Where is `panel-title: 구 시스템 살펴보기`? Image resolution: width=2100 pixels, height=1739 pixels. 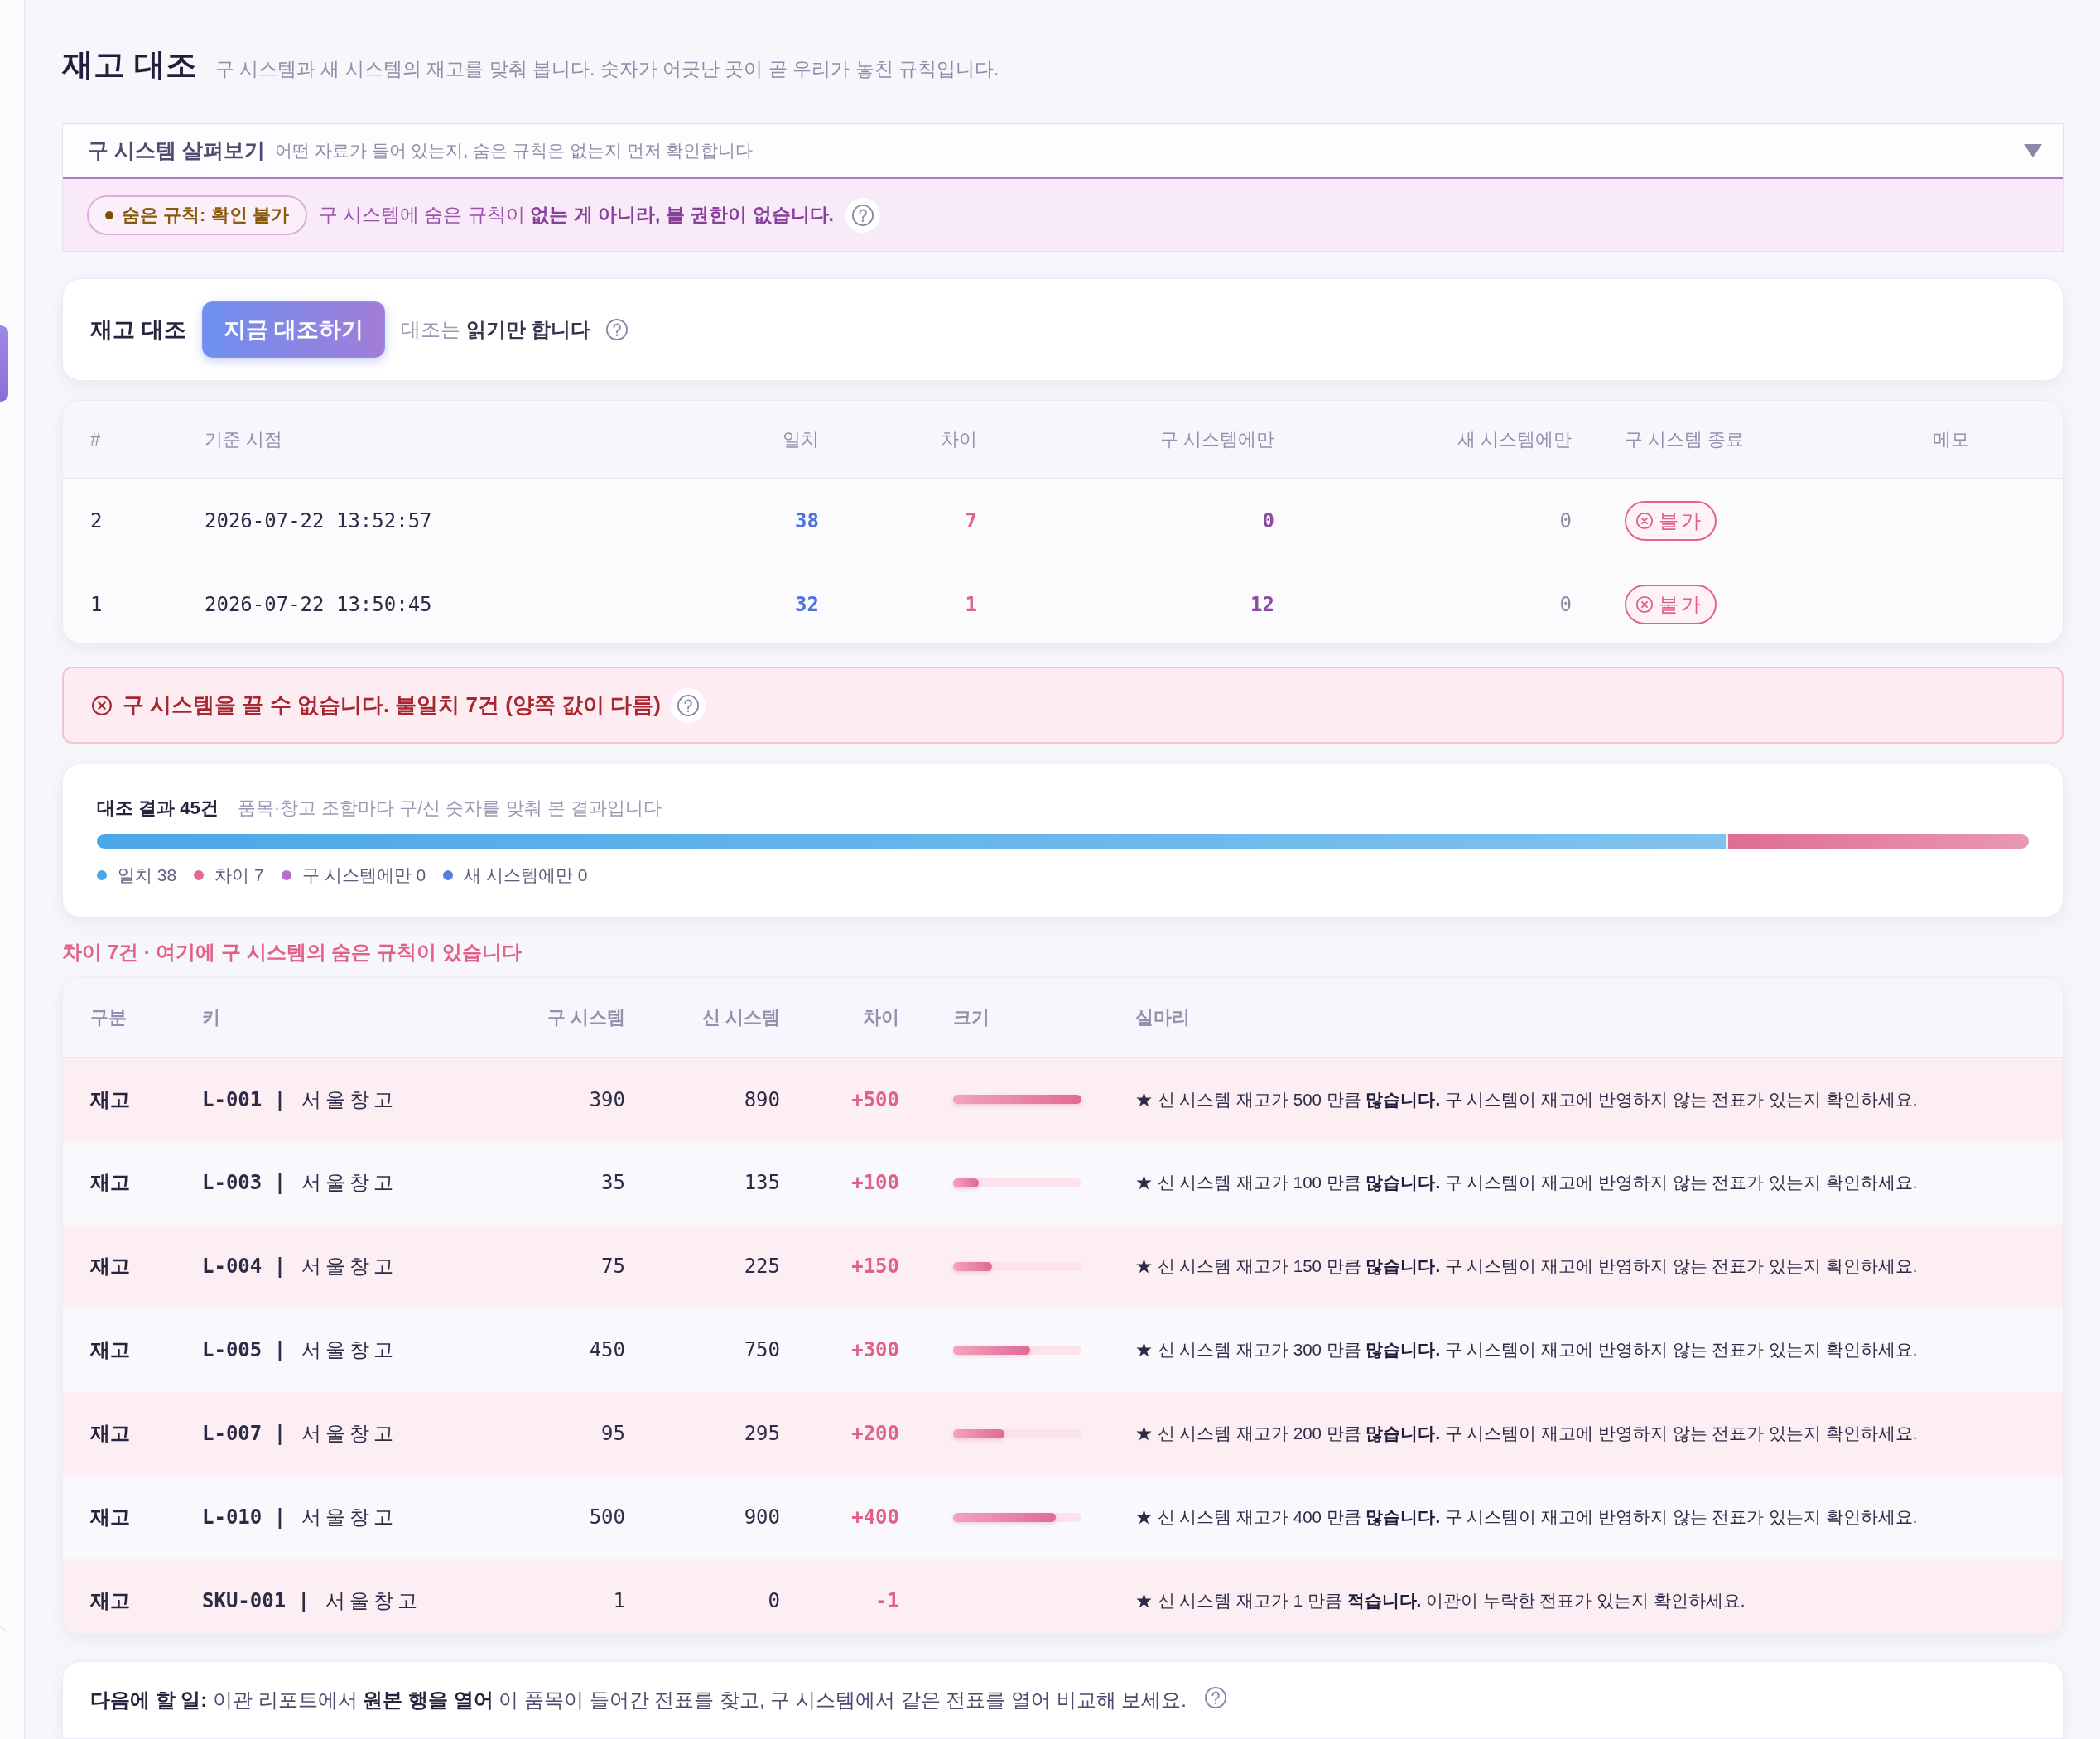 panel-title: 구 시스템 살펴보기 is located at coordinates (176, 150).